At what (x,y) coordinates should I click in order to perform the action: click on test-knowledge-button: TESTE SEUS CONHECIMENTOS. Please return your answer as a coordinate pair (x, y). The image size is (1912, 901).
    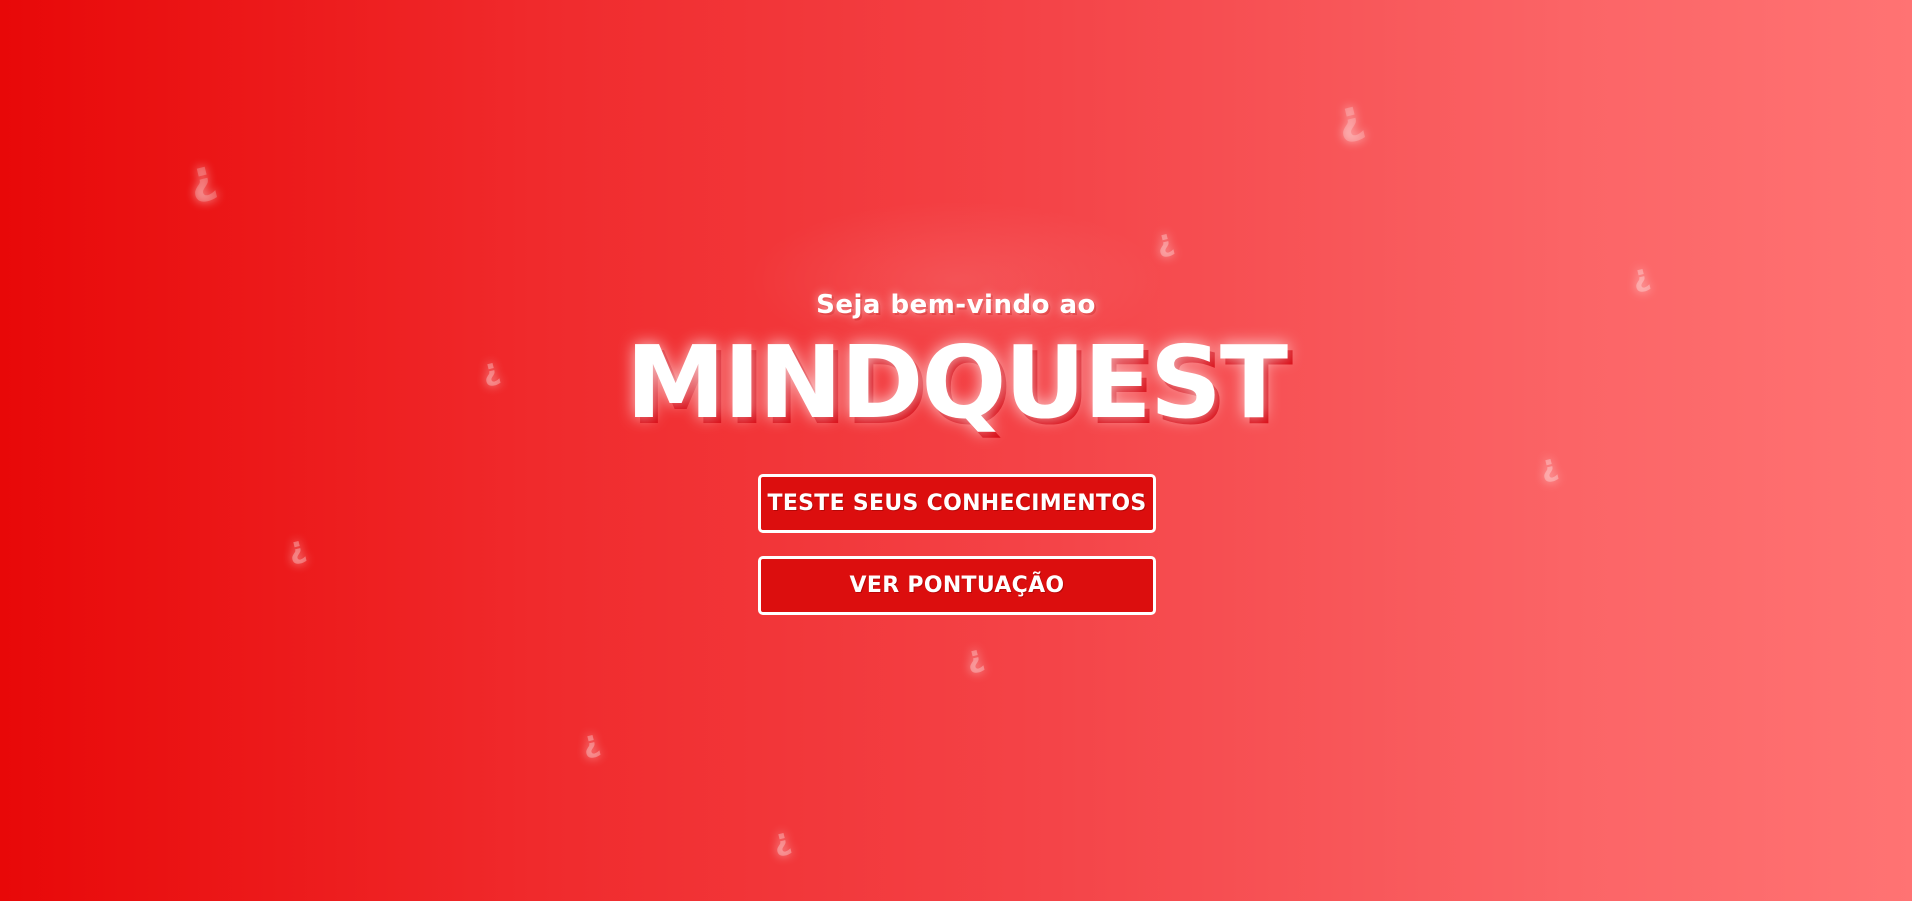
    Looking at the image, I should click on (957, 503).